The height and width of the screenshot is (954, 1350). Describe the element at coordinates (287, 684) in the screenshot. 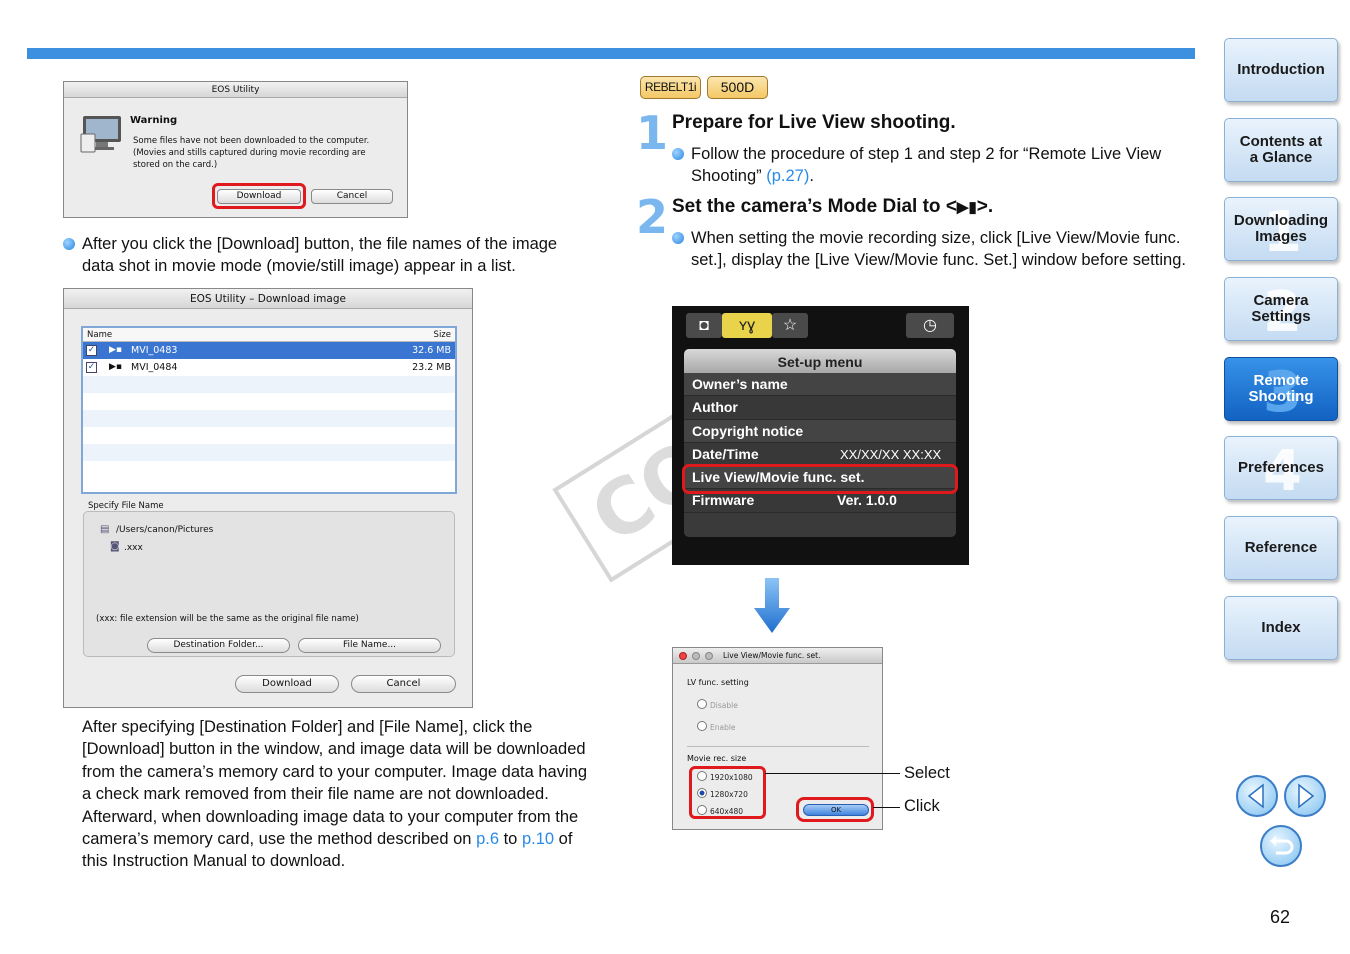

I see `download-button: Download` at that location.